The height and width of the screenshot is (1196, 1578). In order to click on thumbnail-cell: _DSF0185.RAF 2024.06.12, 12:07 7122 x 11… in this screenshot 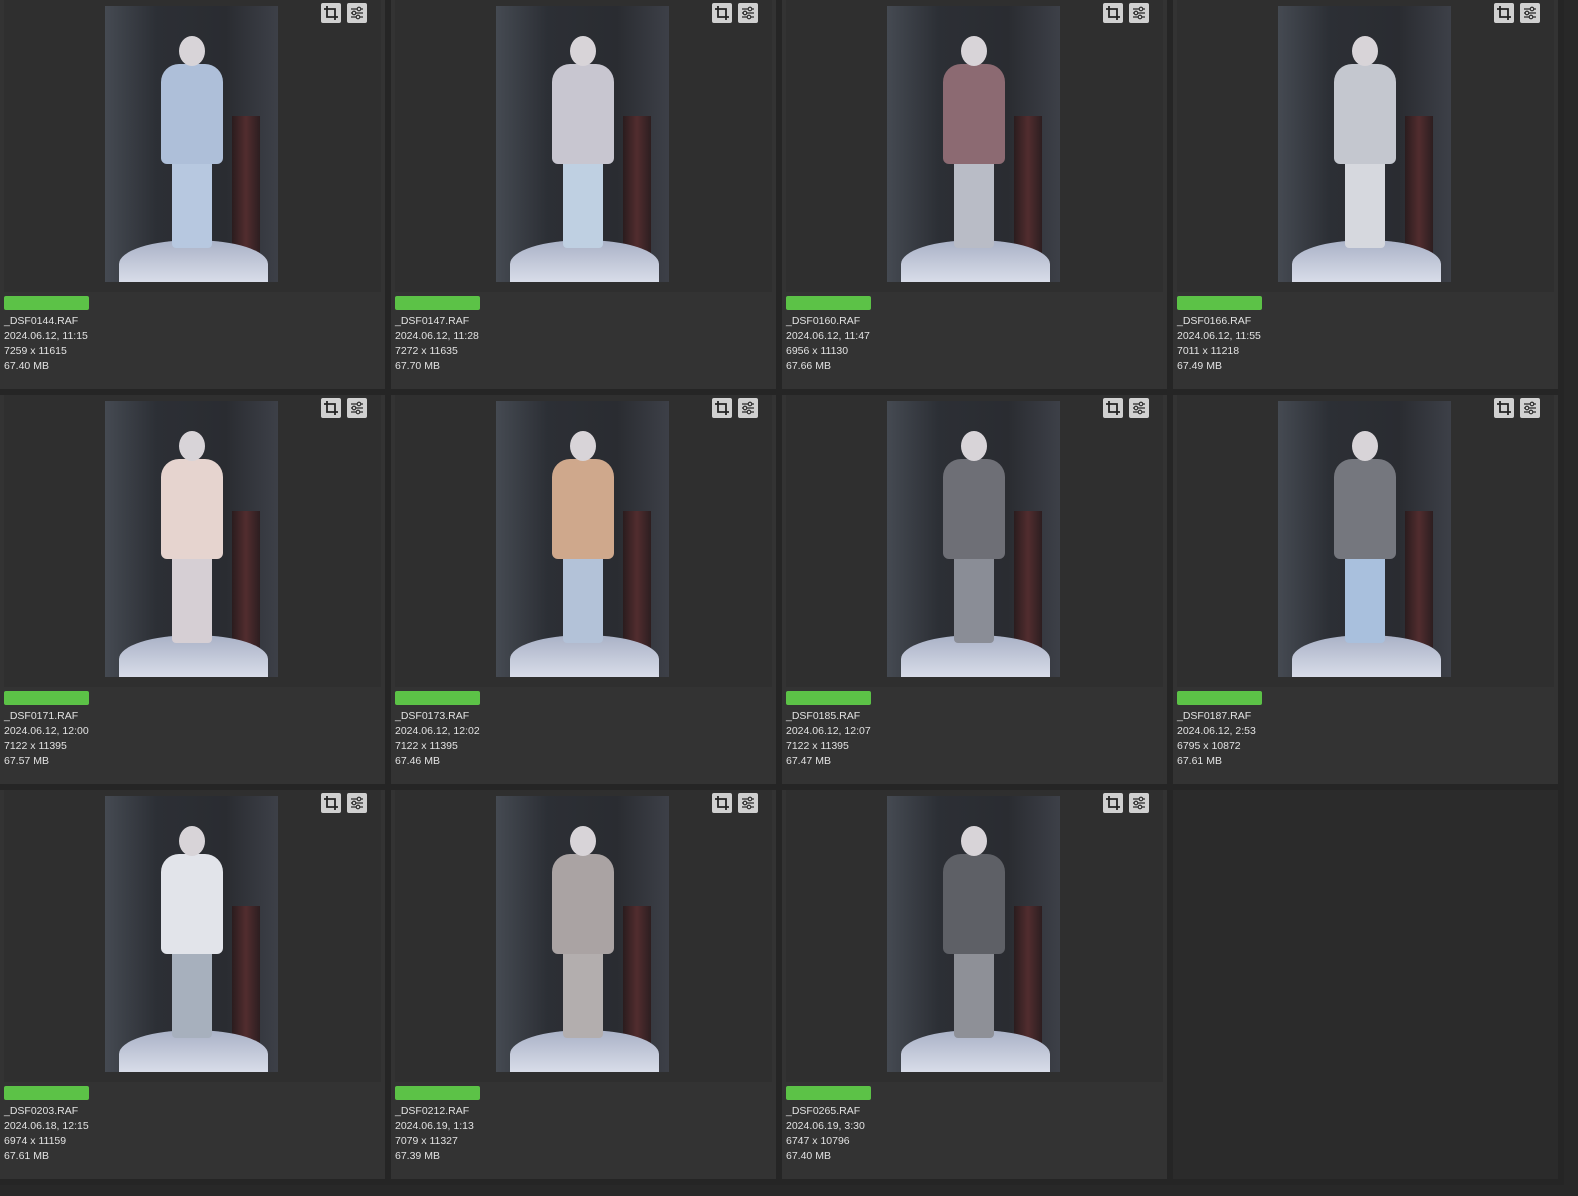, I will do `click(977, 592)`.